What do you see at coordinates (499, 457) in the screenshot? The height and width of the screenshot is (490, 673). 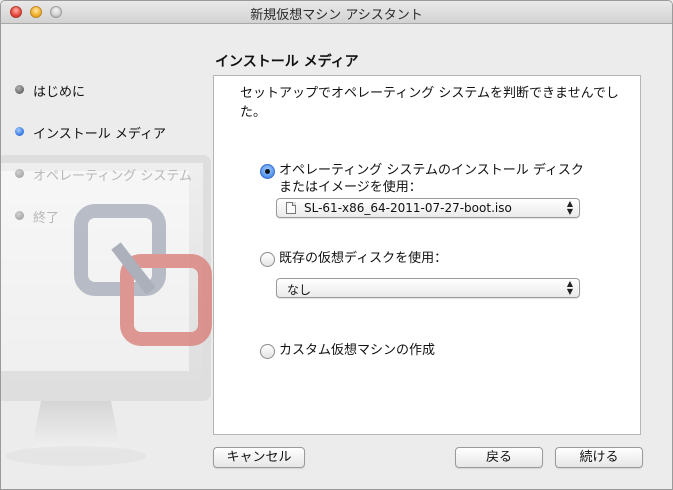 I see `back-button: 戻る` at bounding box center [499, 457].